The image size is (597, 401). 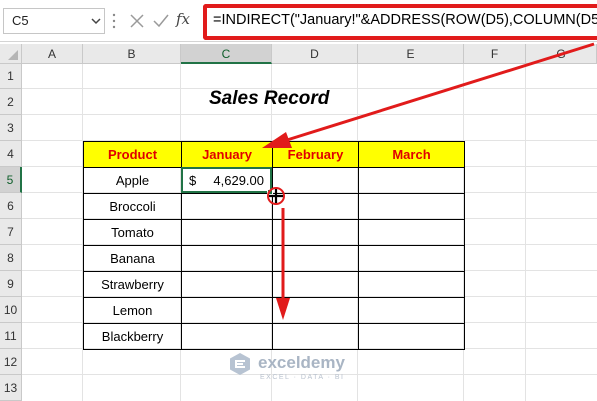 I want to click on fill-handle-cursor-icon, so click(x=276, y=196).